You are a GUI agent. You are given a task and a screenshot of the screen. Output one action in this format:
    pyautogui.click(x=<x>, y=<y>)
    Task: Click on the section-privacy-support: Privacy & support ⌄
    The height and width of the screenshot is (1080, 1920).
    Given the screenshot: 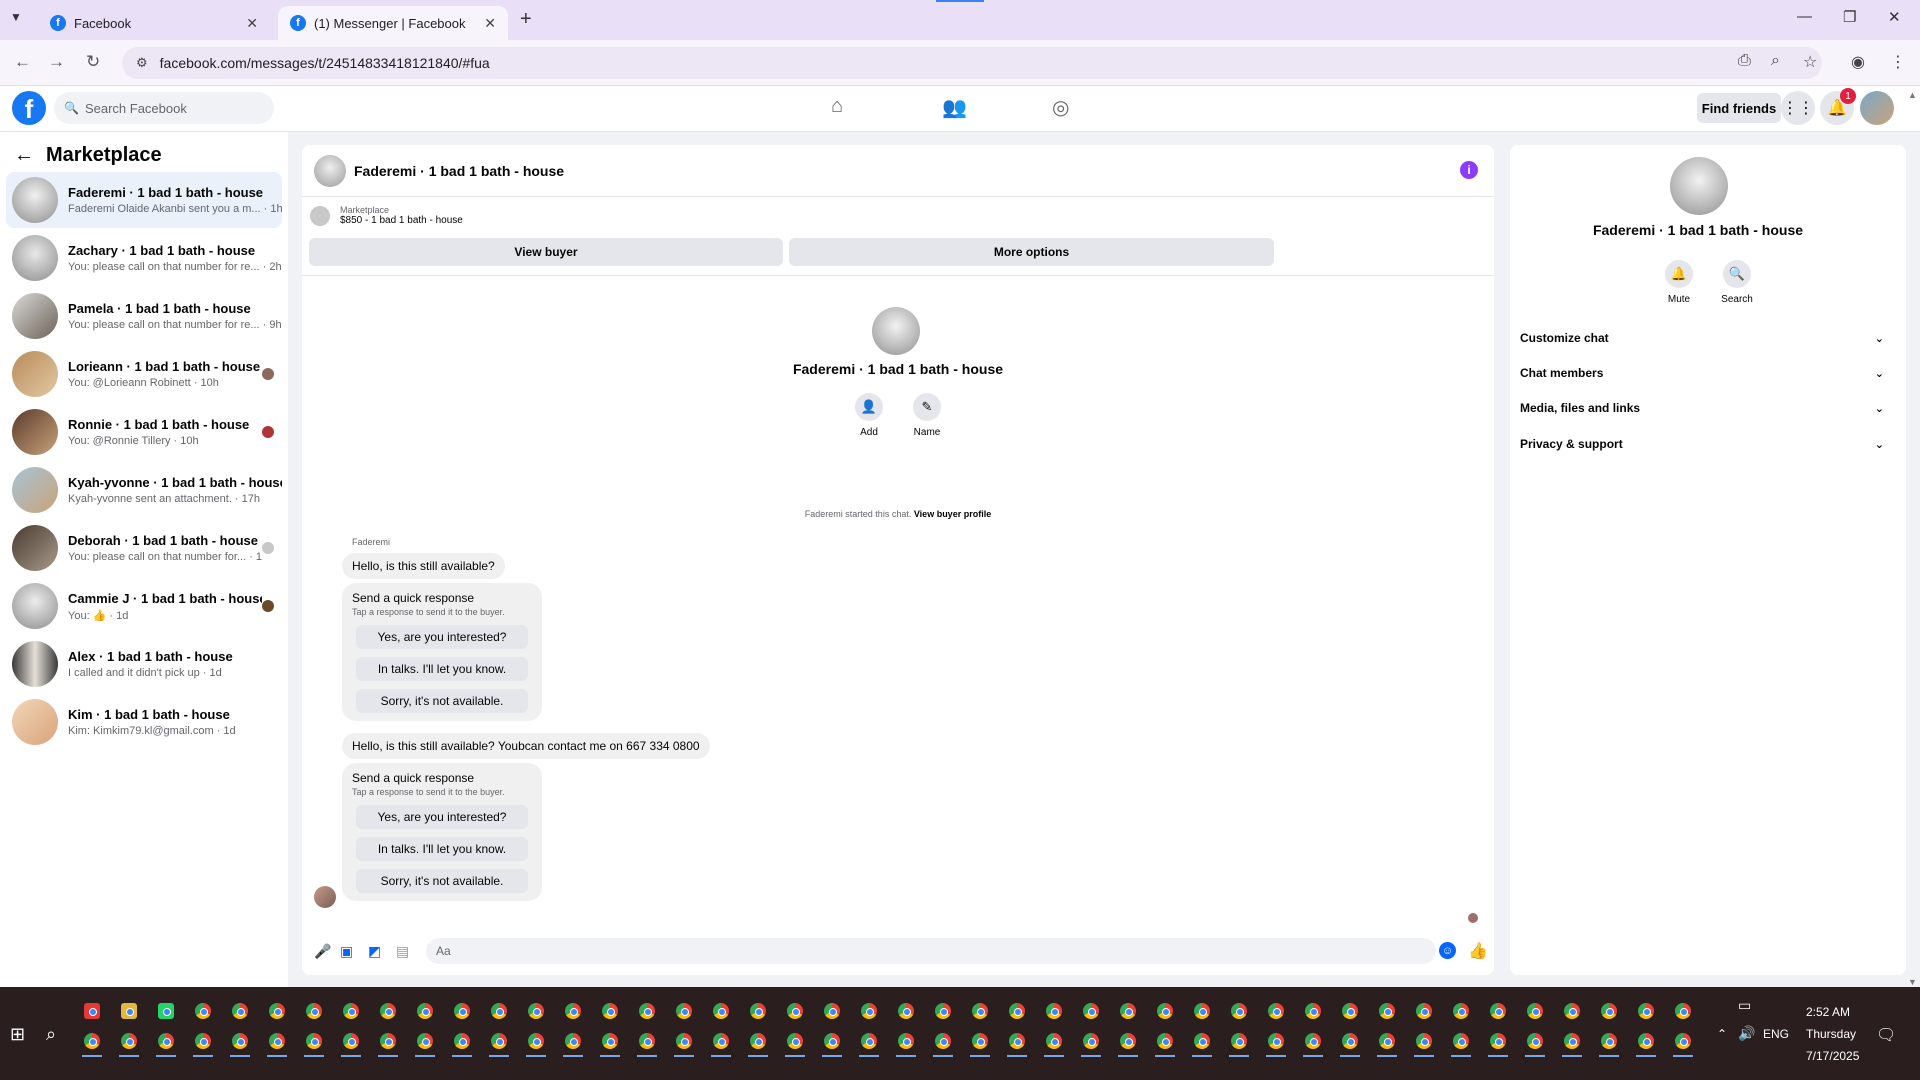 What is the action you would take?
    pyautogui.click(x=1702, y=444)
    